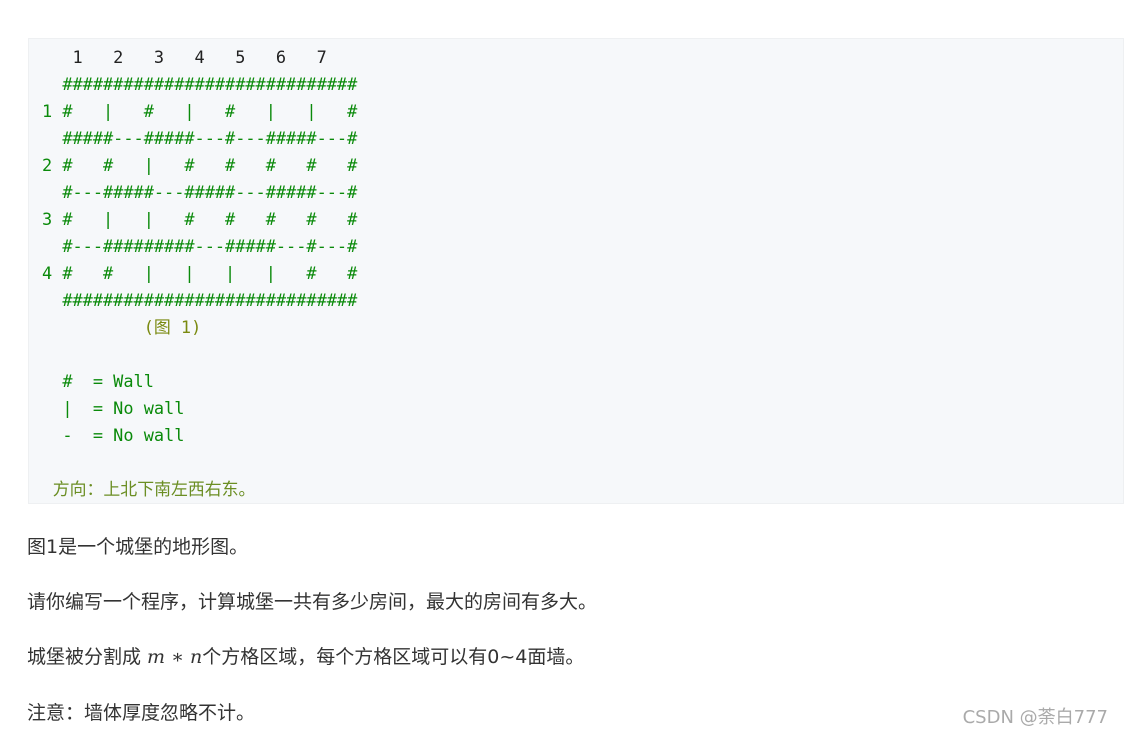 This screenshot has width=1124, height=733. Describe the element at coordinates (200, 192) in the screenshot. I see `code-line: #---#####---#####---#####---#` at that location.